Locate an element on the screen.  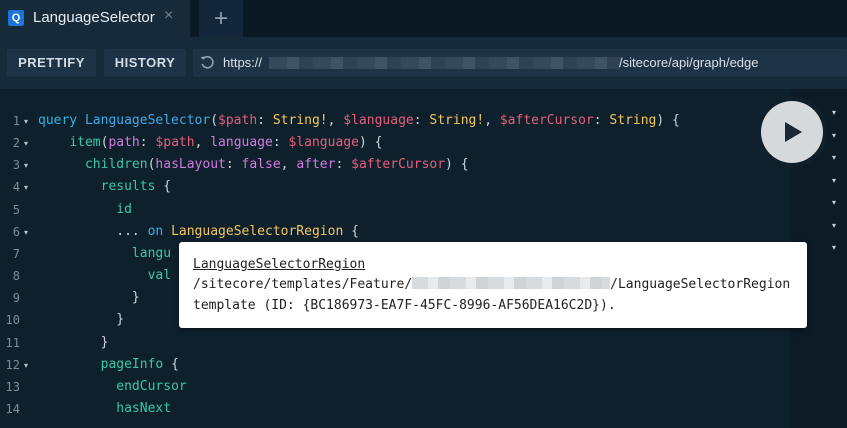
code-line: id is located at coordinates (124, 209).